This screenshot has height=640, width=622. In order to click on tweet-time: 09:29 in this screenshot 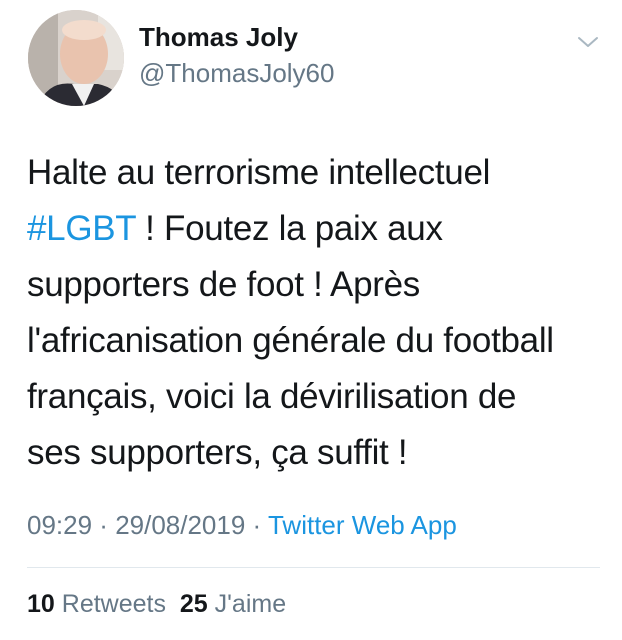, I will do `click(59, 525)`.